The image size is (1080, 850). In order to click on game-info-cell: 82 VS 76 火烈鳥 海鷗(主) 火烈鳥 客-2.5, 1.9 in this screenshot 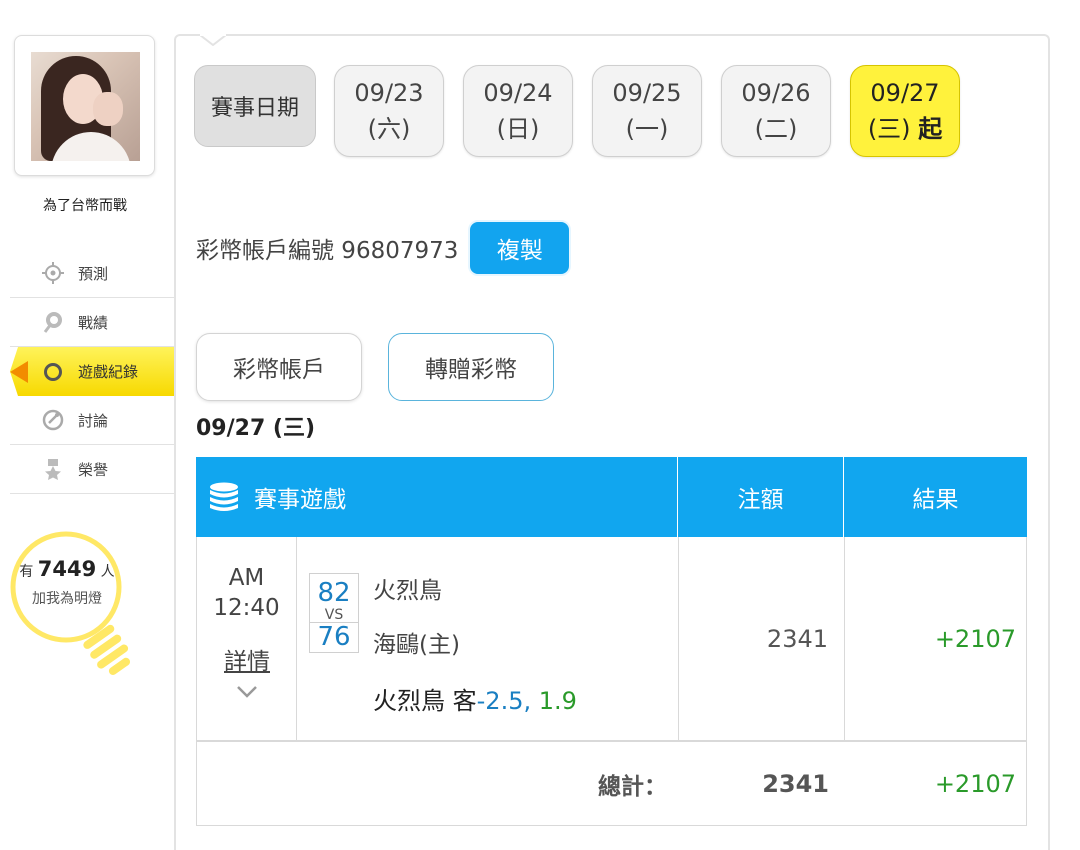, I will do `click(488, 638)`.